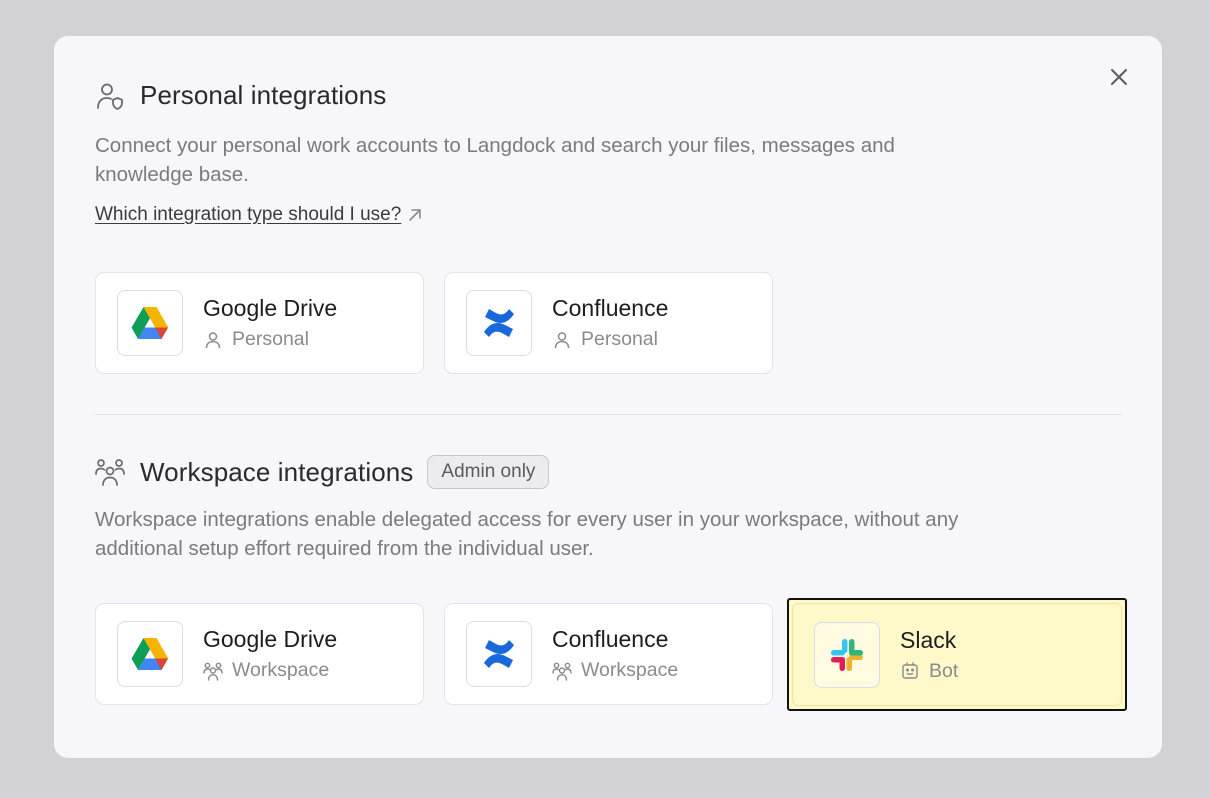  Describe the element at coordinates (415, 215) in the screenshot. I see `external-arrow-icon` at that location.